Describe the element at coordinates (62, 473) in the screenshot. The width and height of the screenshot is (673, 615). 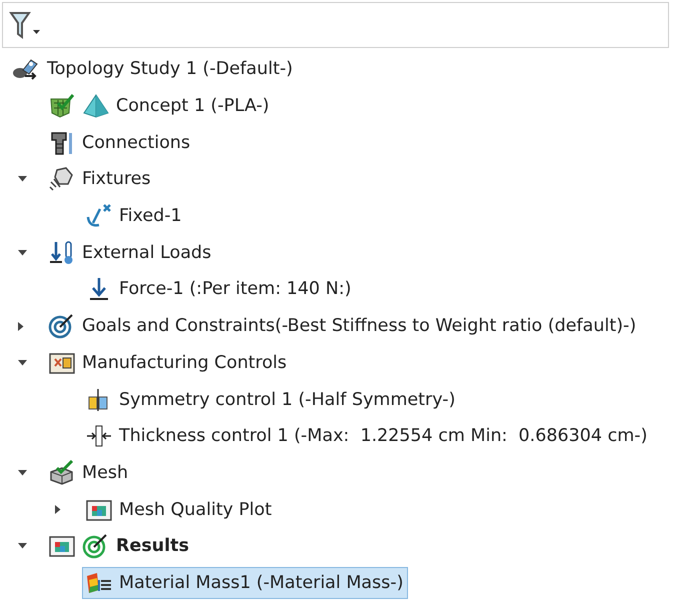
I see `mesh-icon` at that location.